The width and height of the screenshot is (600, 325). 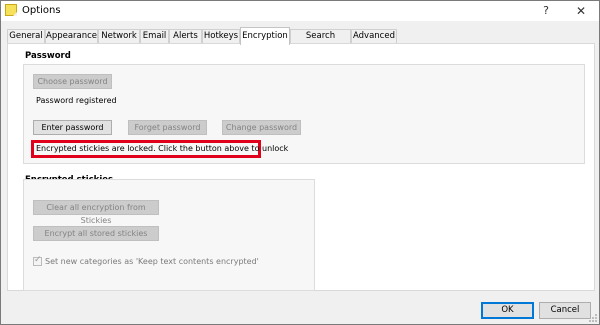 What do you see at coordinates (265, 36) in the screenshot?
I see `tab-encryption: Encryption` at bounding box center [265, 36].